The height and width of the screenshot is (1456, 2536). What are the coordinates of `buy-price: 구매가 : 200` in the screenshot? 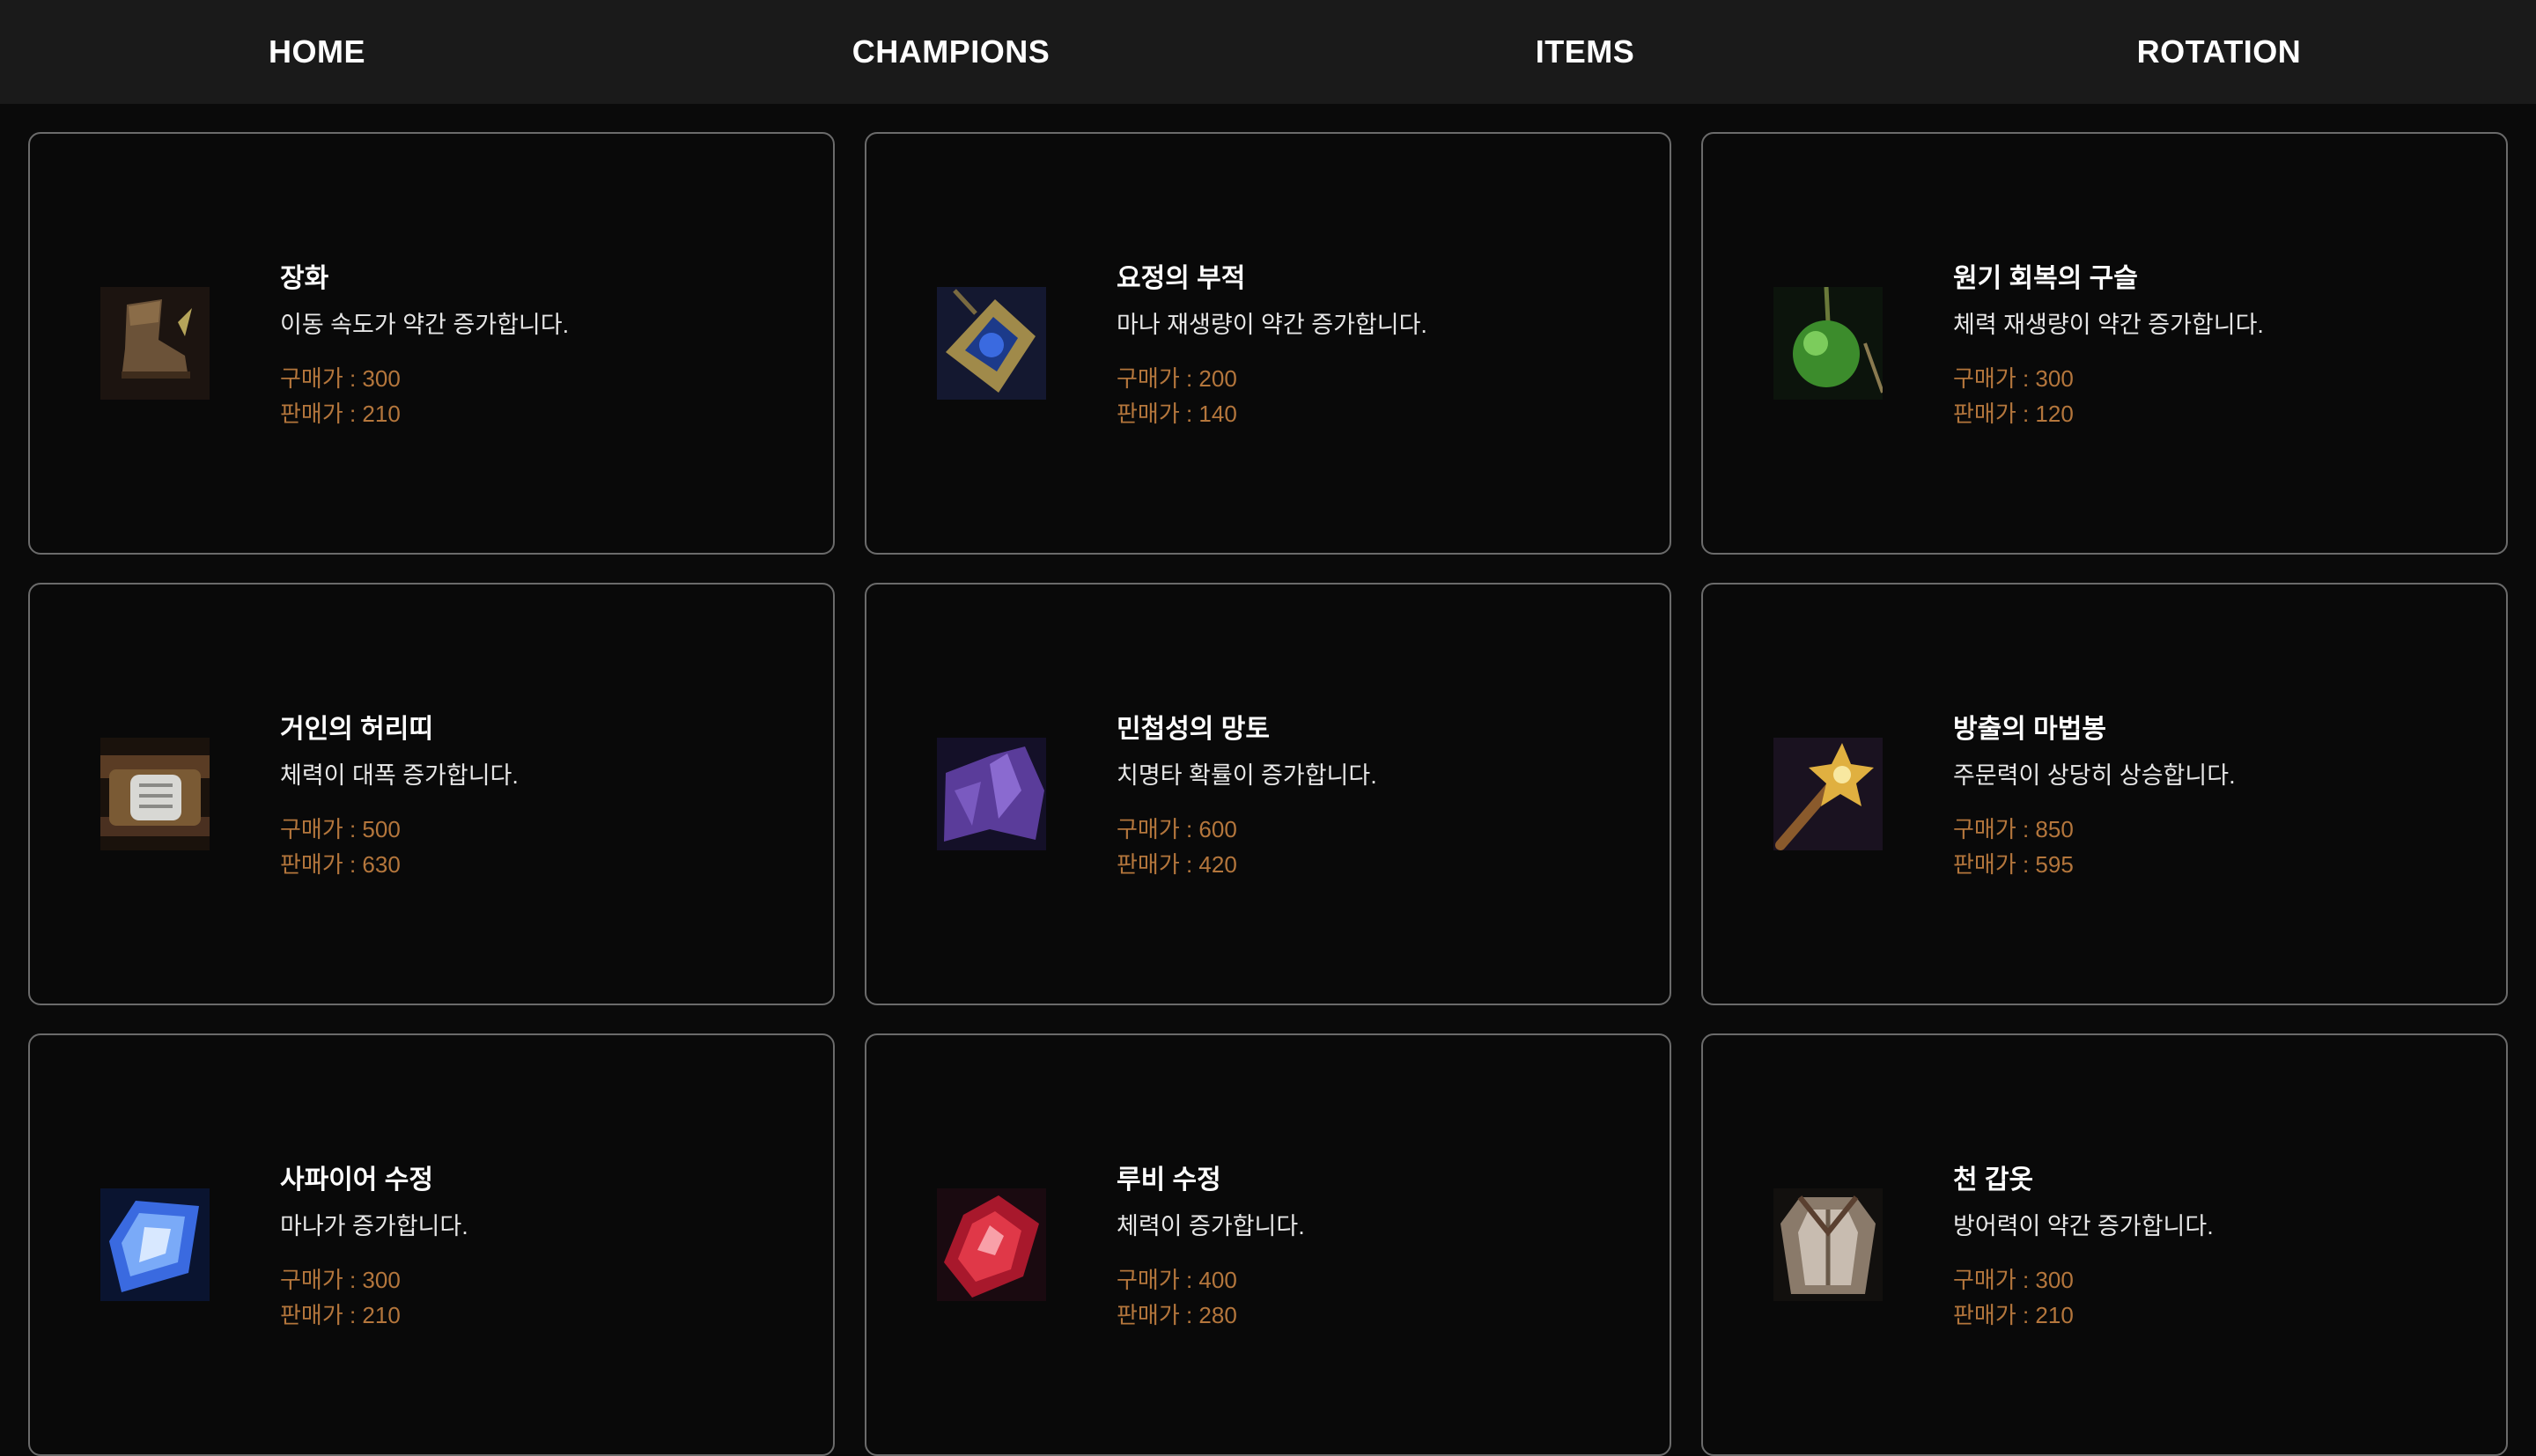 It's located at (1177, 378).